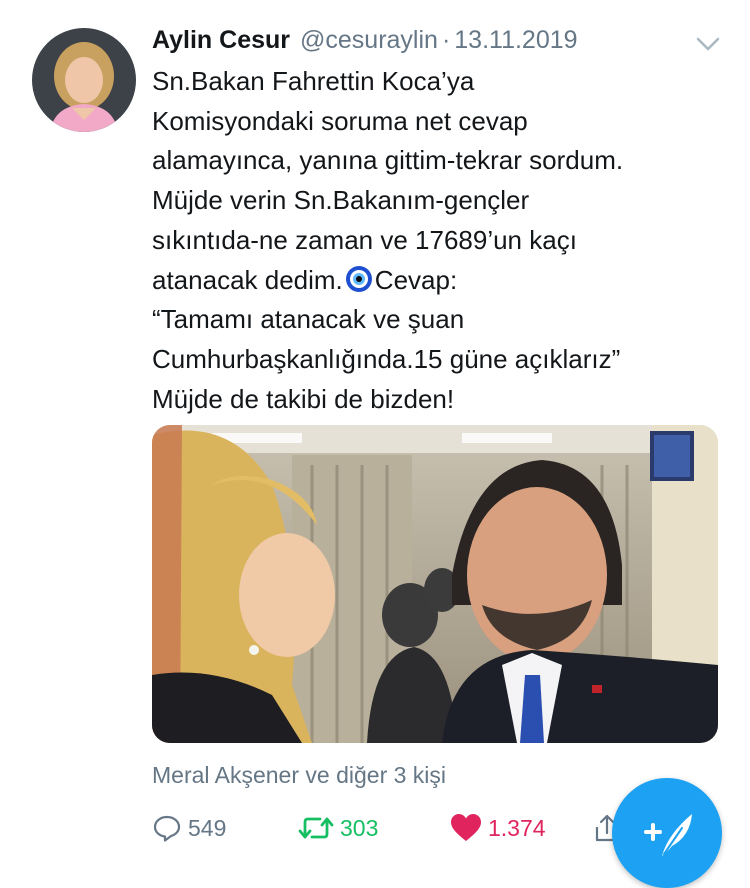  I want to click on like-button: 1.374, so click(498, 828).